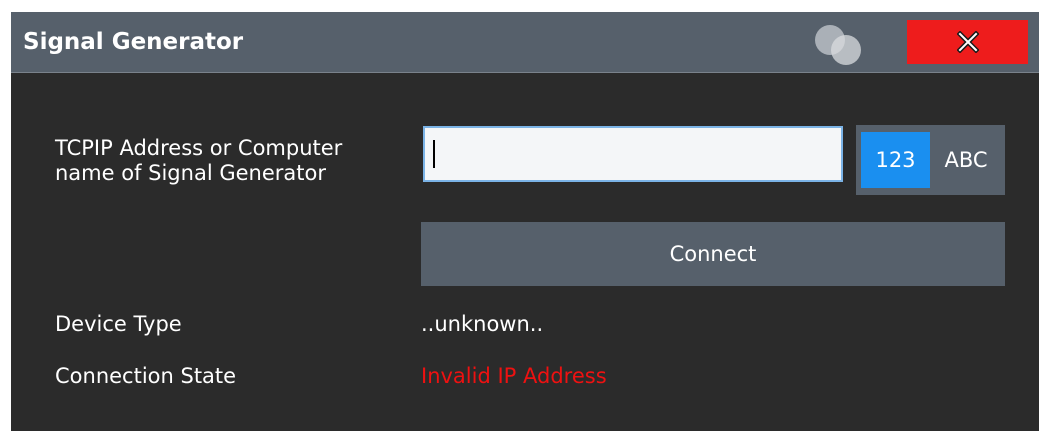  What do you see at coordinates (118, 324) in the screenshot?
I see `device-type-label: Device Type` at bounding box center [118, 324].